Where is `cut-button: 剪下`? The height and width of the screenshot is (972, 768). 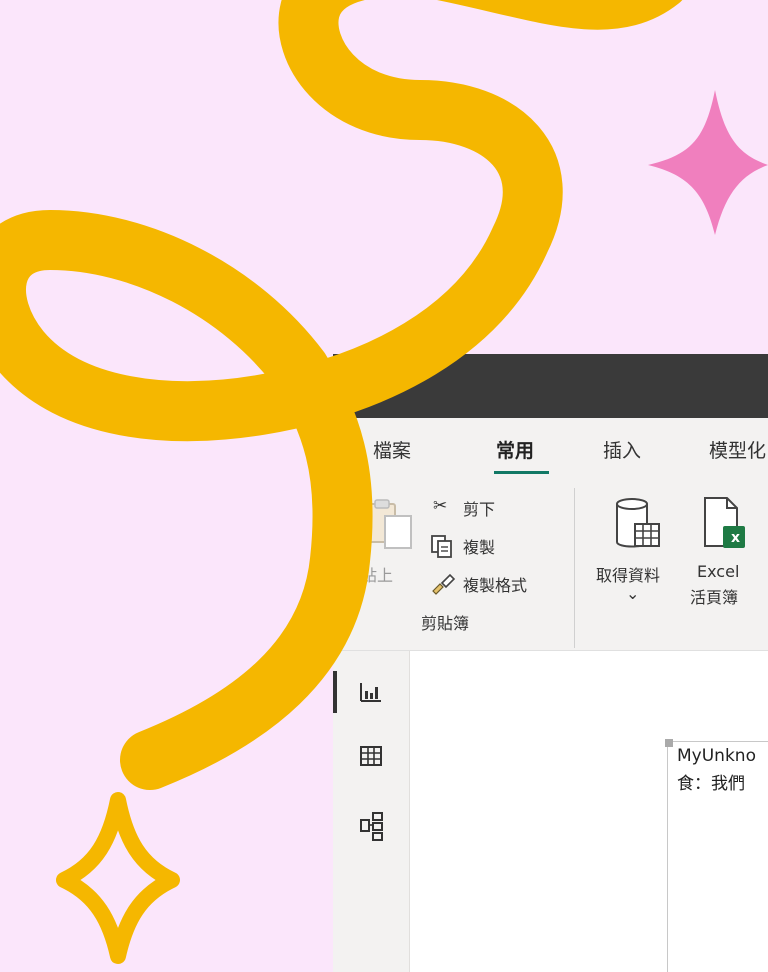
cut-button: 剪下 is located at coordinates (479, 508).